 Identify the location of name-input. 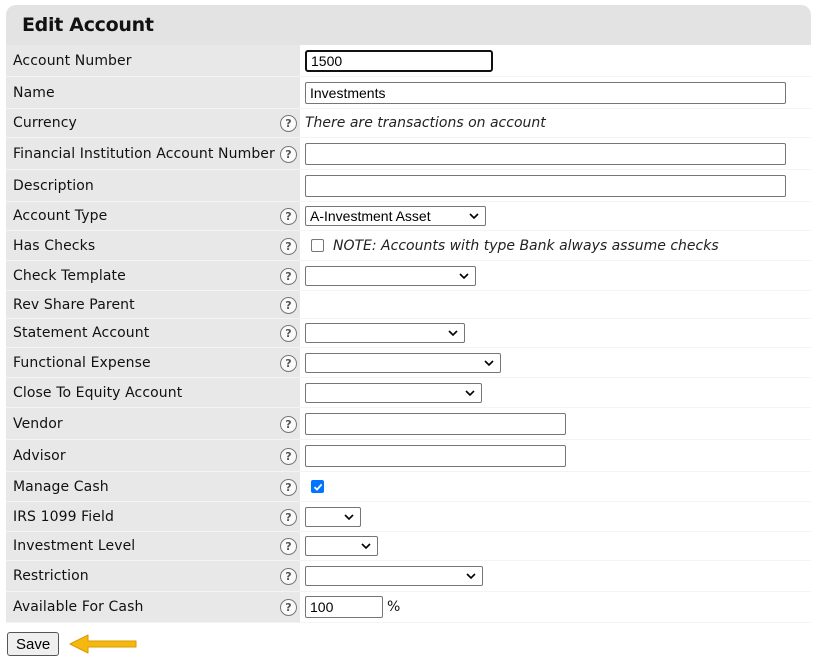
(545, 92).